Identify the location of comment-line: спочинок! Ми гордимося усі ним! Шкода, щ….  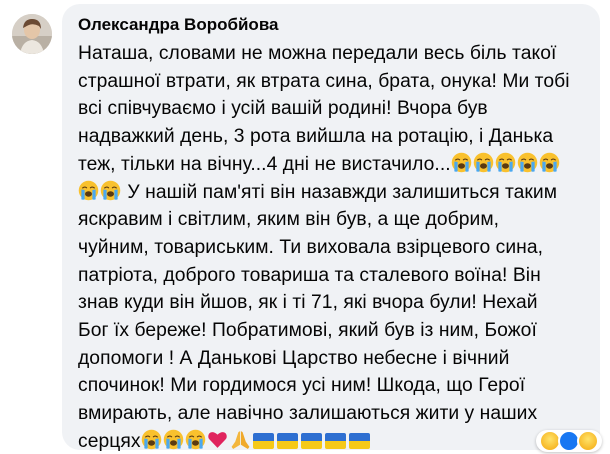
(302, 386).